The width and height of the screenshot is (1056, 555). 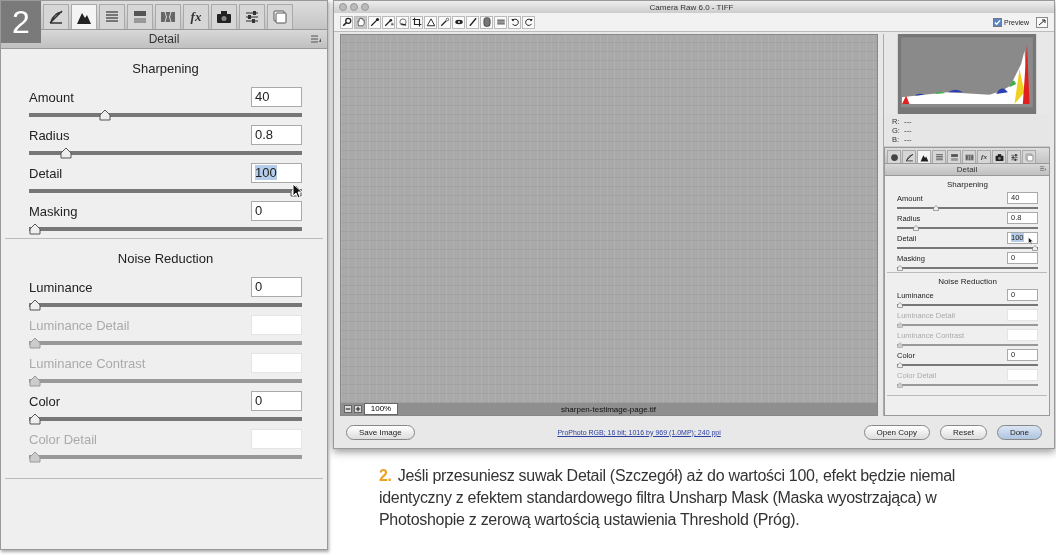 What do you see at coordinates (380, 432) in the screenshot?
I see `dialog-button: Save Image` at bounding box center [380, 432].